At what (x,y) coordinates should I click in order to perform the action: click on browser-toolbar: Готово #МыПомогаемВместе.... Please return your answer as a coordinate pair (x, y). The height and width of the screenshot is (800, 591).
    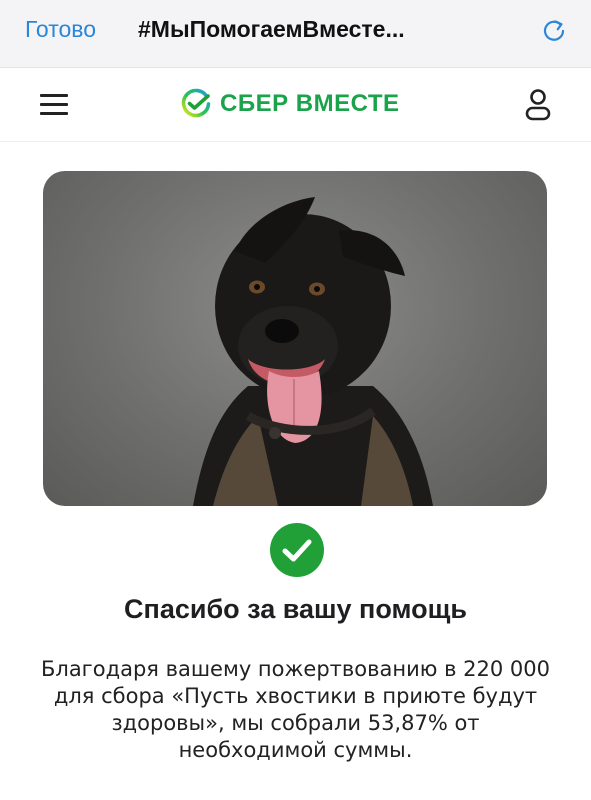
    Looking at the image, I should click on (295, 34).